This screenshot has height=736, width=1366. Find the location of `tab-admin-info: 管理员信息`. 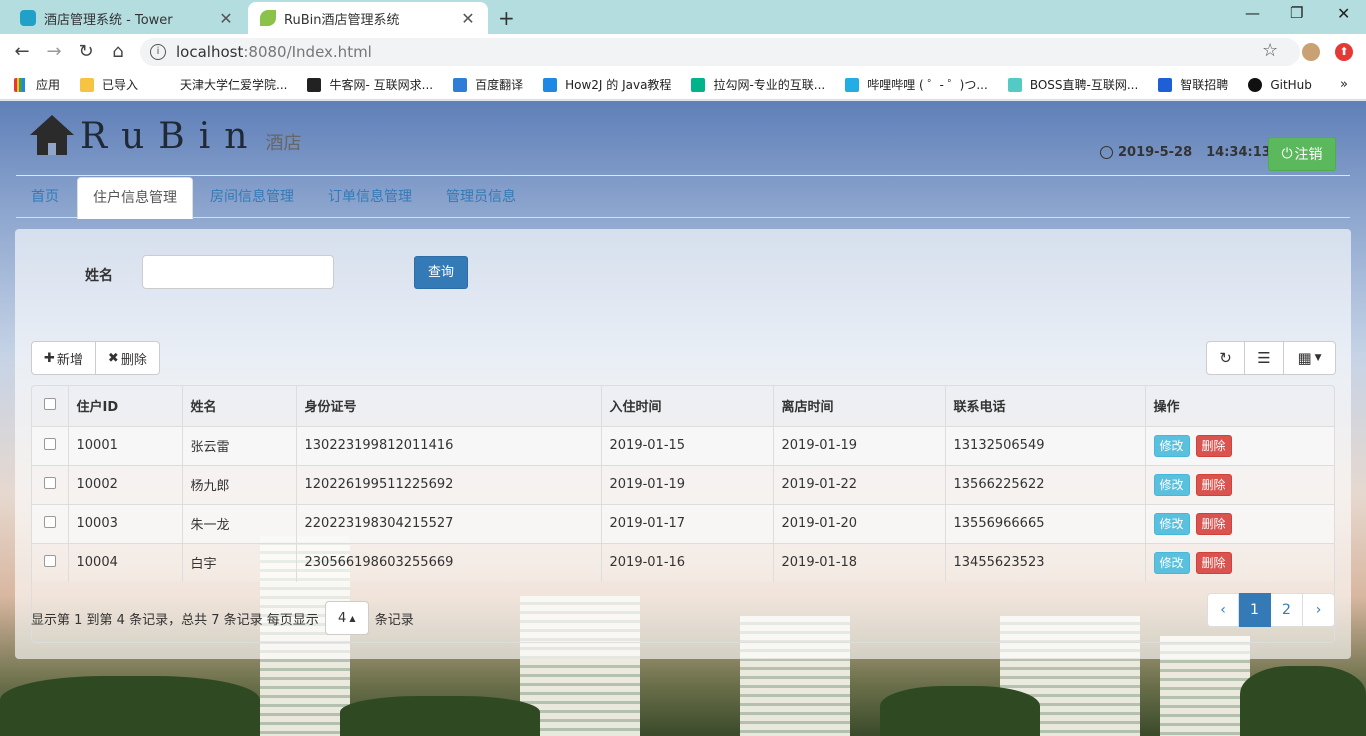

tab-admin-info: 管理员信息 is located at coordinates (481, 197).